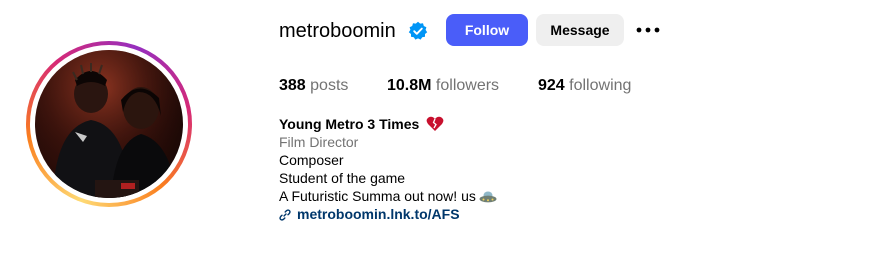  I want to click on profile-avatar, so click(109, 124).